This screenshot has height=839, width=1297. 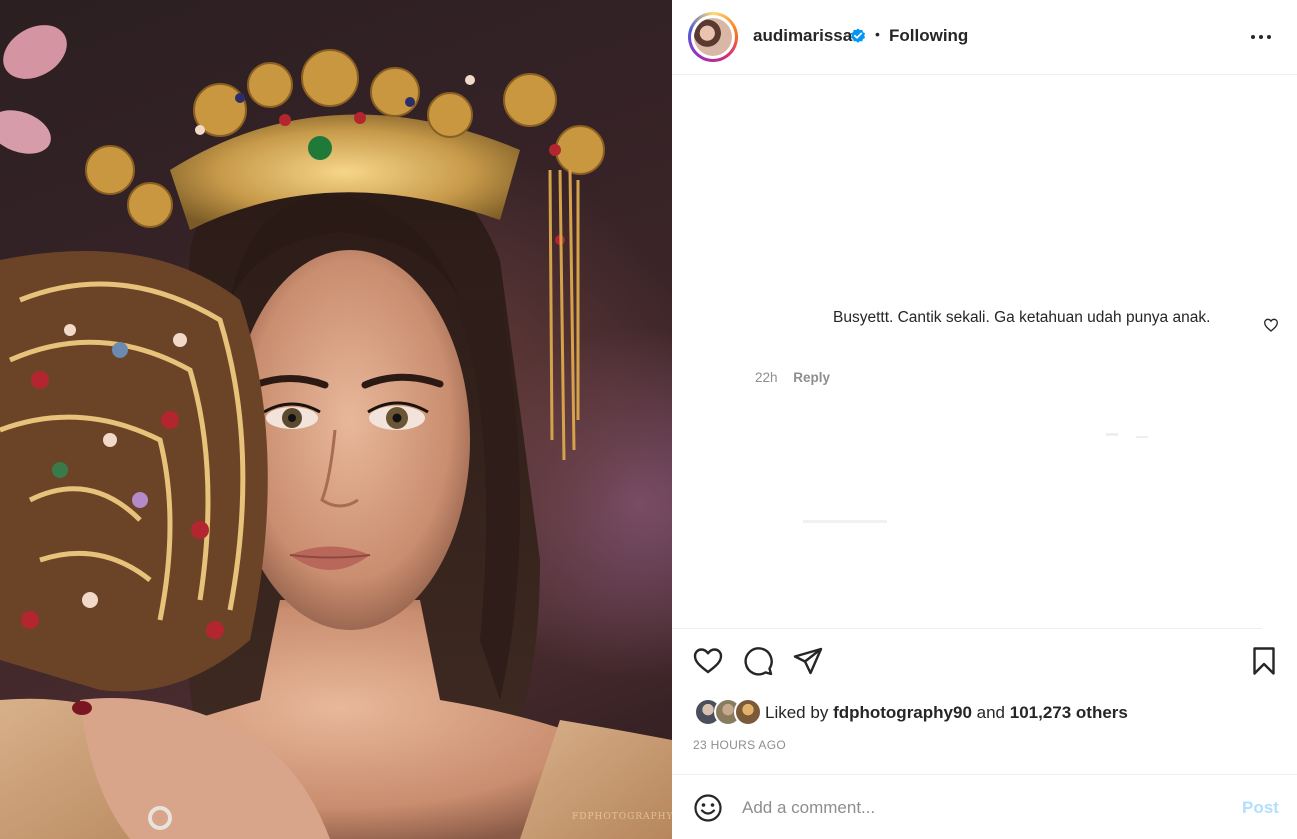 What do you see at coordinates (984, 37) in the screenshot?
I see `post-header: audimarissa • Following` at bounding box center [984, 37].